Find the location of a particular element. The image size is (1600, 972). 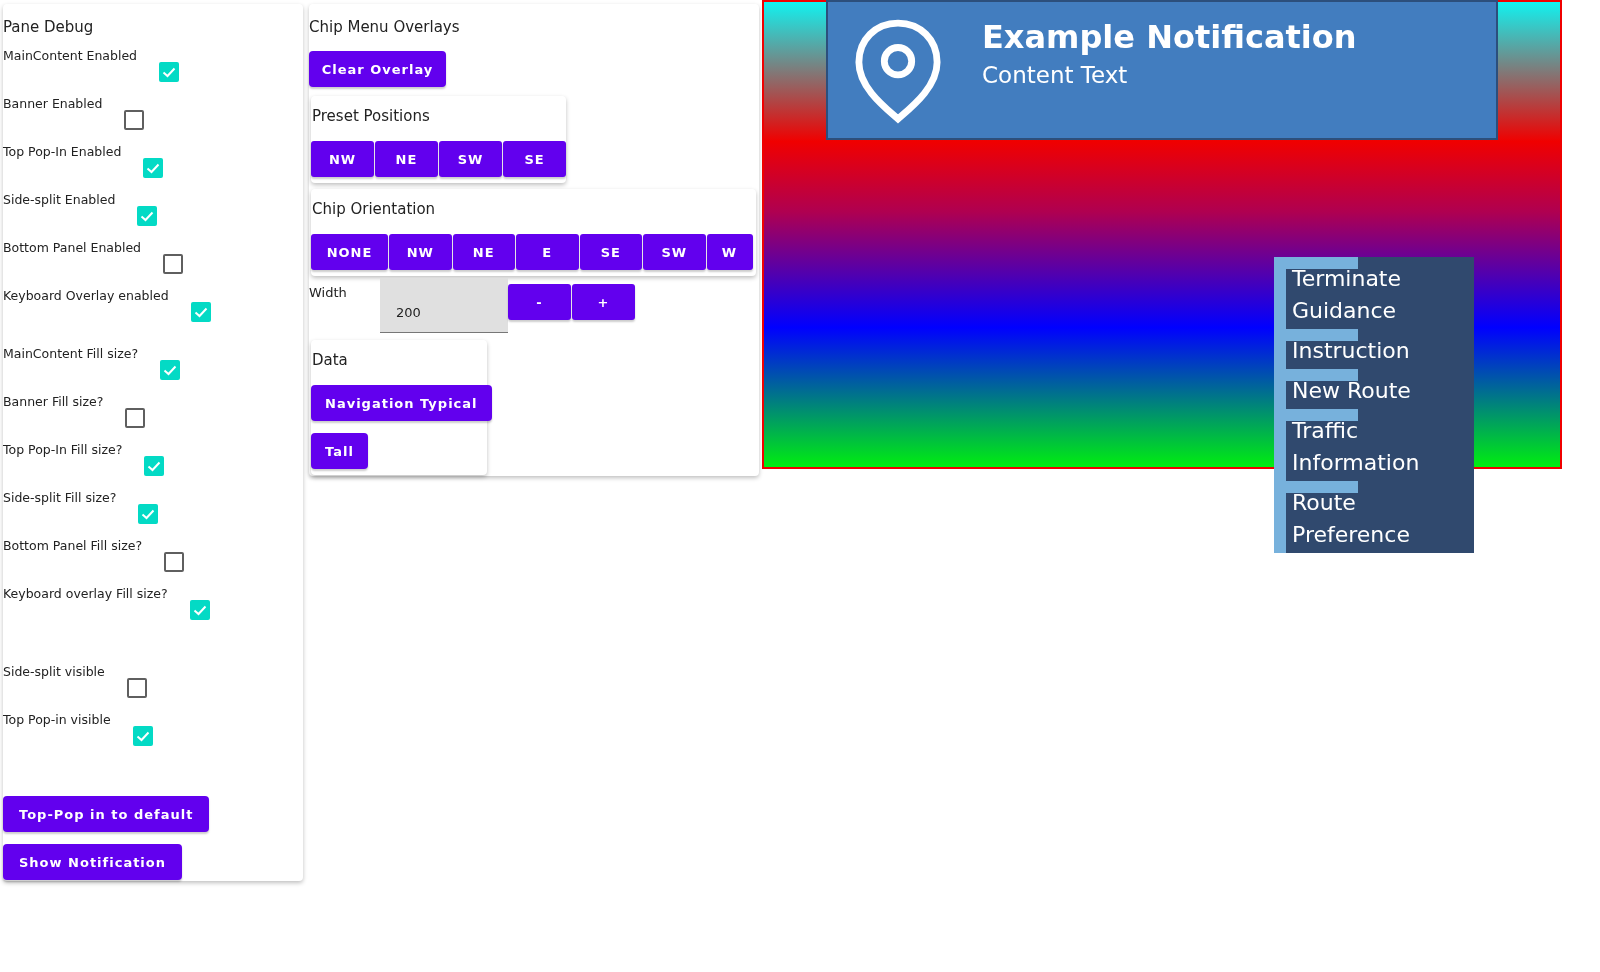

checkbox-label: Side-split Fill size? is located at coordinates (60, 497).